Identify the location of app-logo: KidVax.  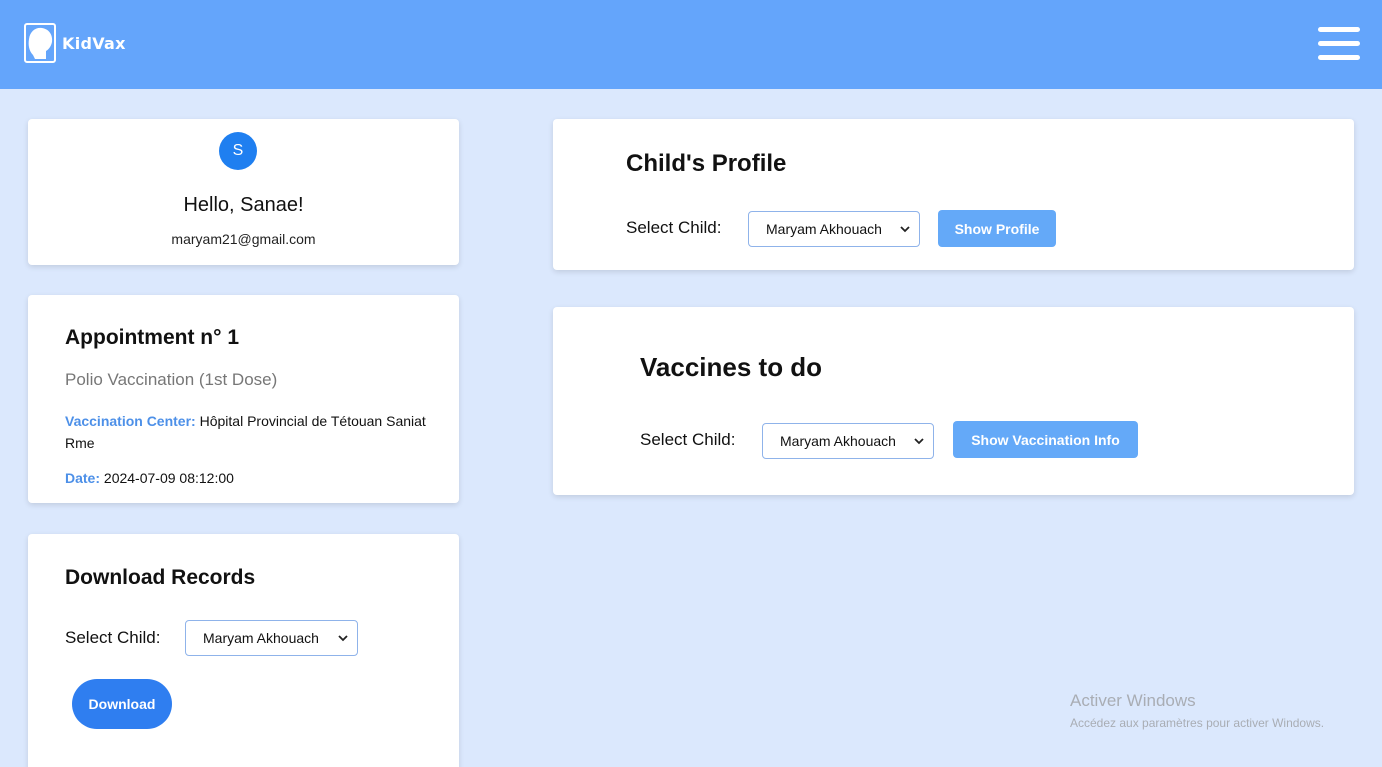
(75, 43).